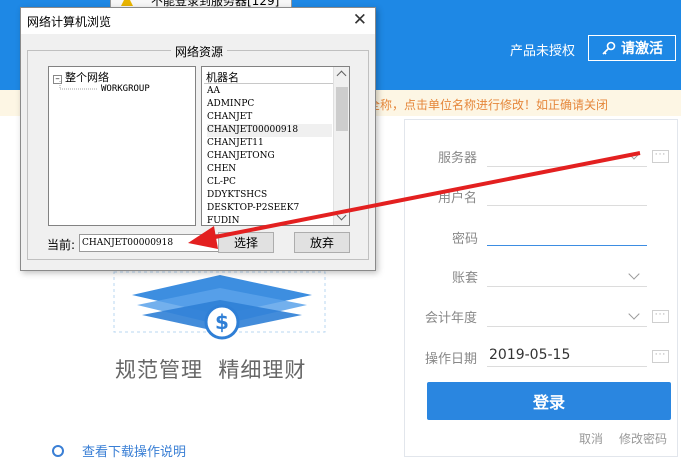 The height and width of the screenshot is (460, 681). Describe the element at coordinates (414, 200) in the screenshot. I see `annotation-arrow` at that location.